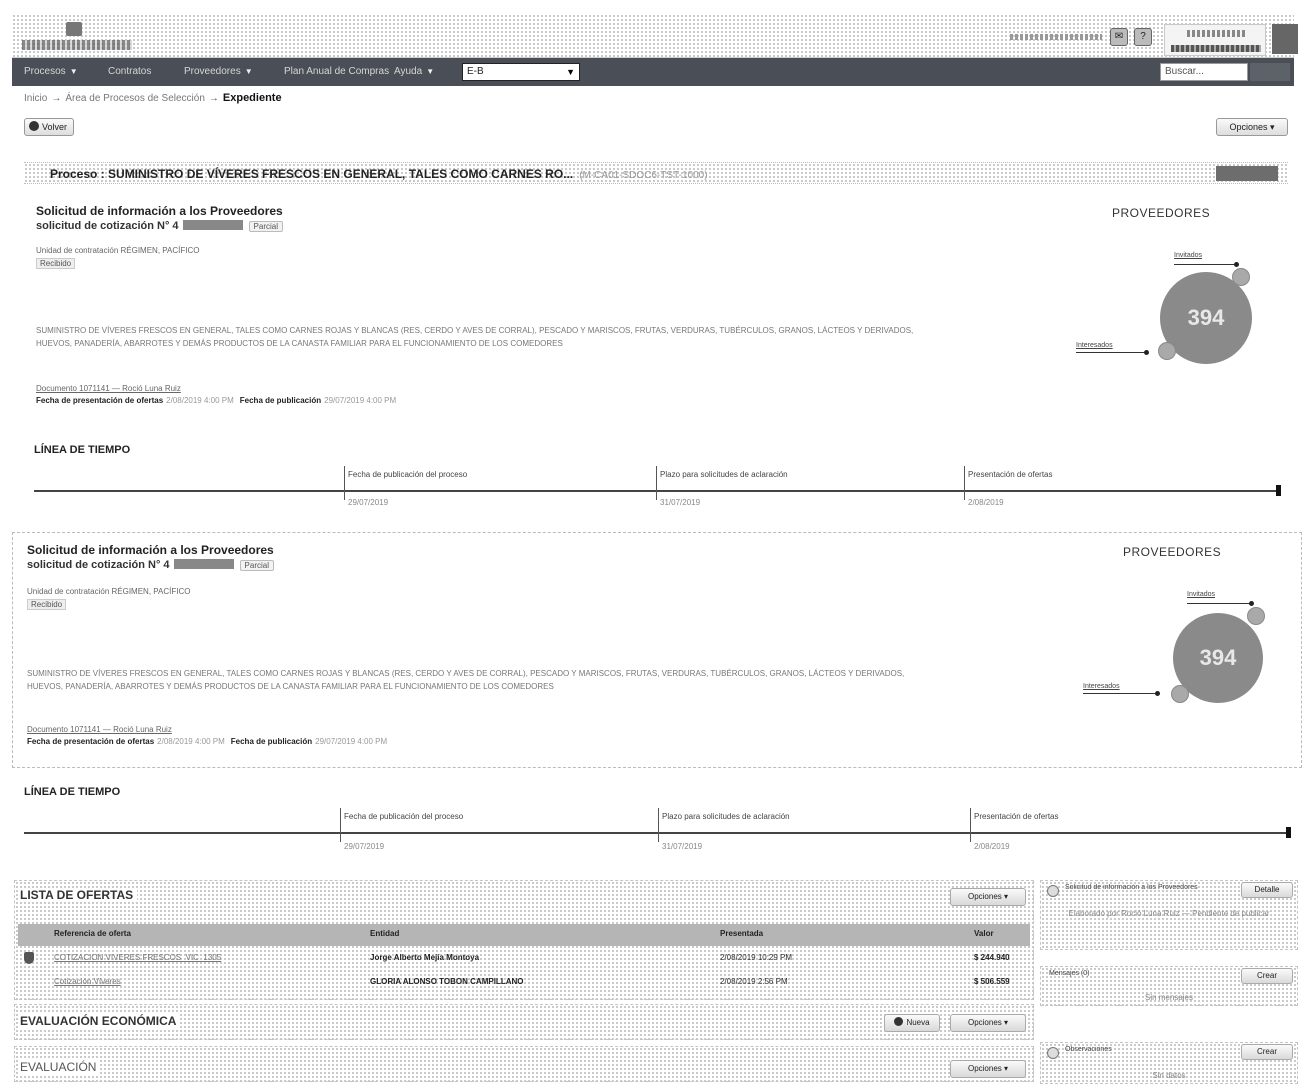 Image resolution: width=1306 pixels, height=1089 pixels. What do you see at coordinates (1161, 213) in the screenshot?
I see `providers-title: PROVEEDORES` at bounding box center [1161, 213].